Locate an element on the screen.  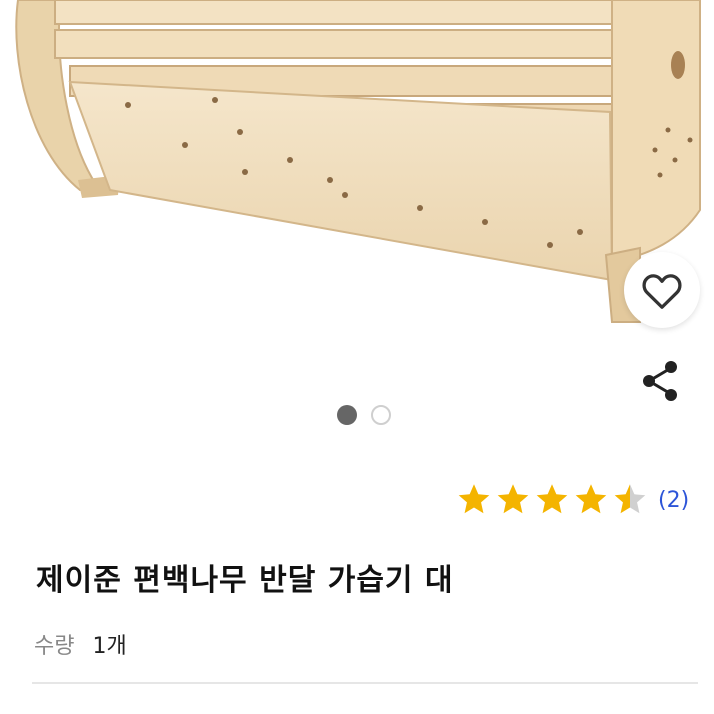
rating-stars is located at coordinates (552, 500).